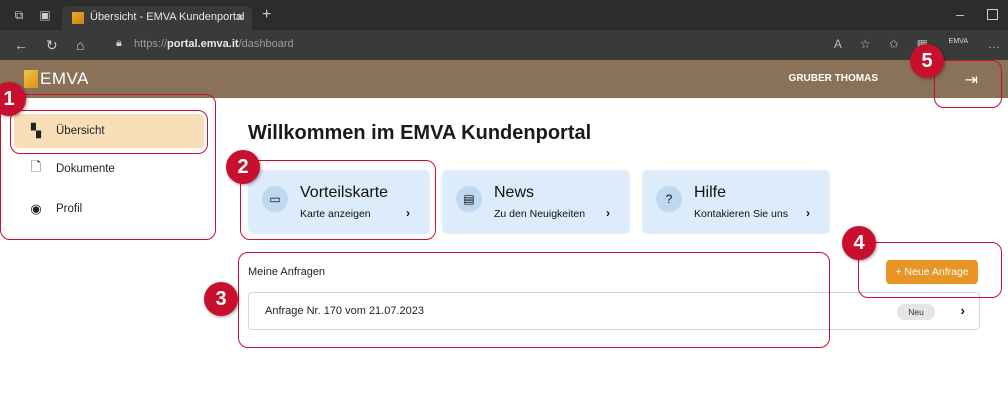 This screenshot has width=1008, height=409. I want to click on annotation-box-logout, so click(968, 84).